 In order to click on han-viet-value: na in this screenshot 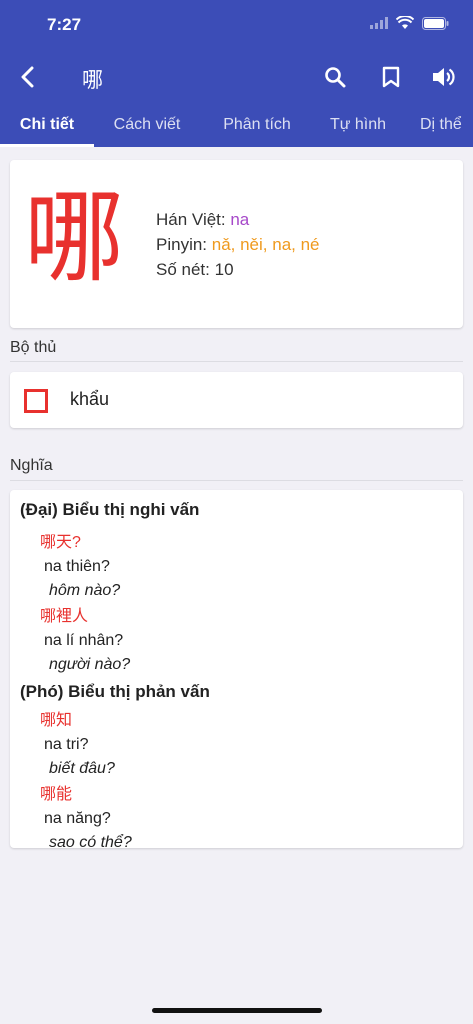, I will do `click(239, 219)`.